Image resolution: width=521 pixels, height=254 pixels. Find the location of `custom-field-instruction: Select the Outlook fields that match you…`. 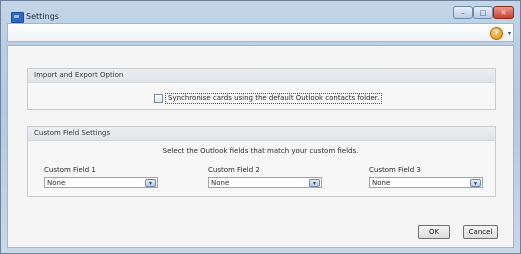

custom-field-instruction: Select the Outlook fields that match you… is located at coordinates (260, 151).